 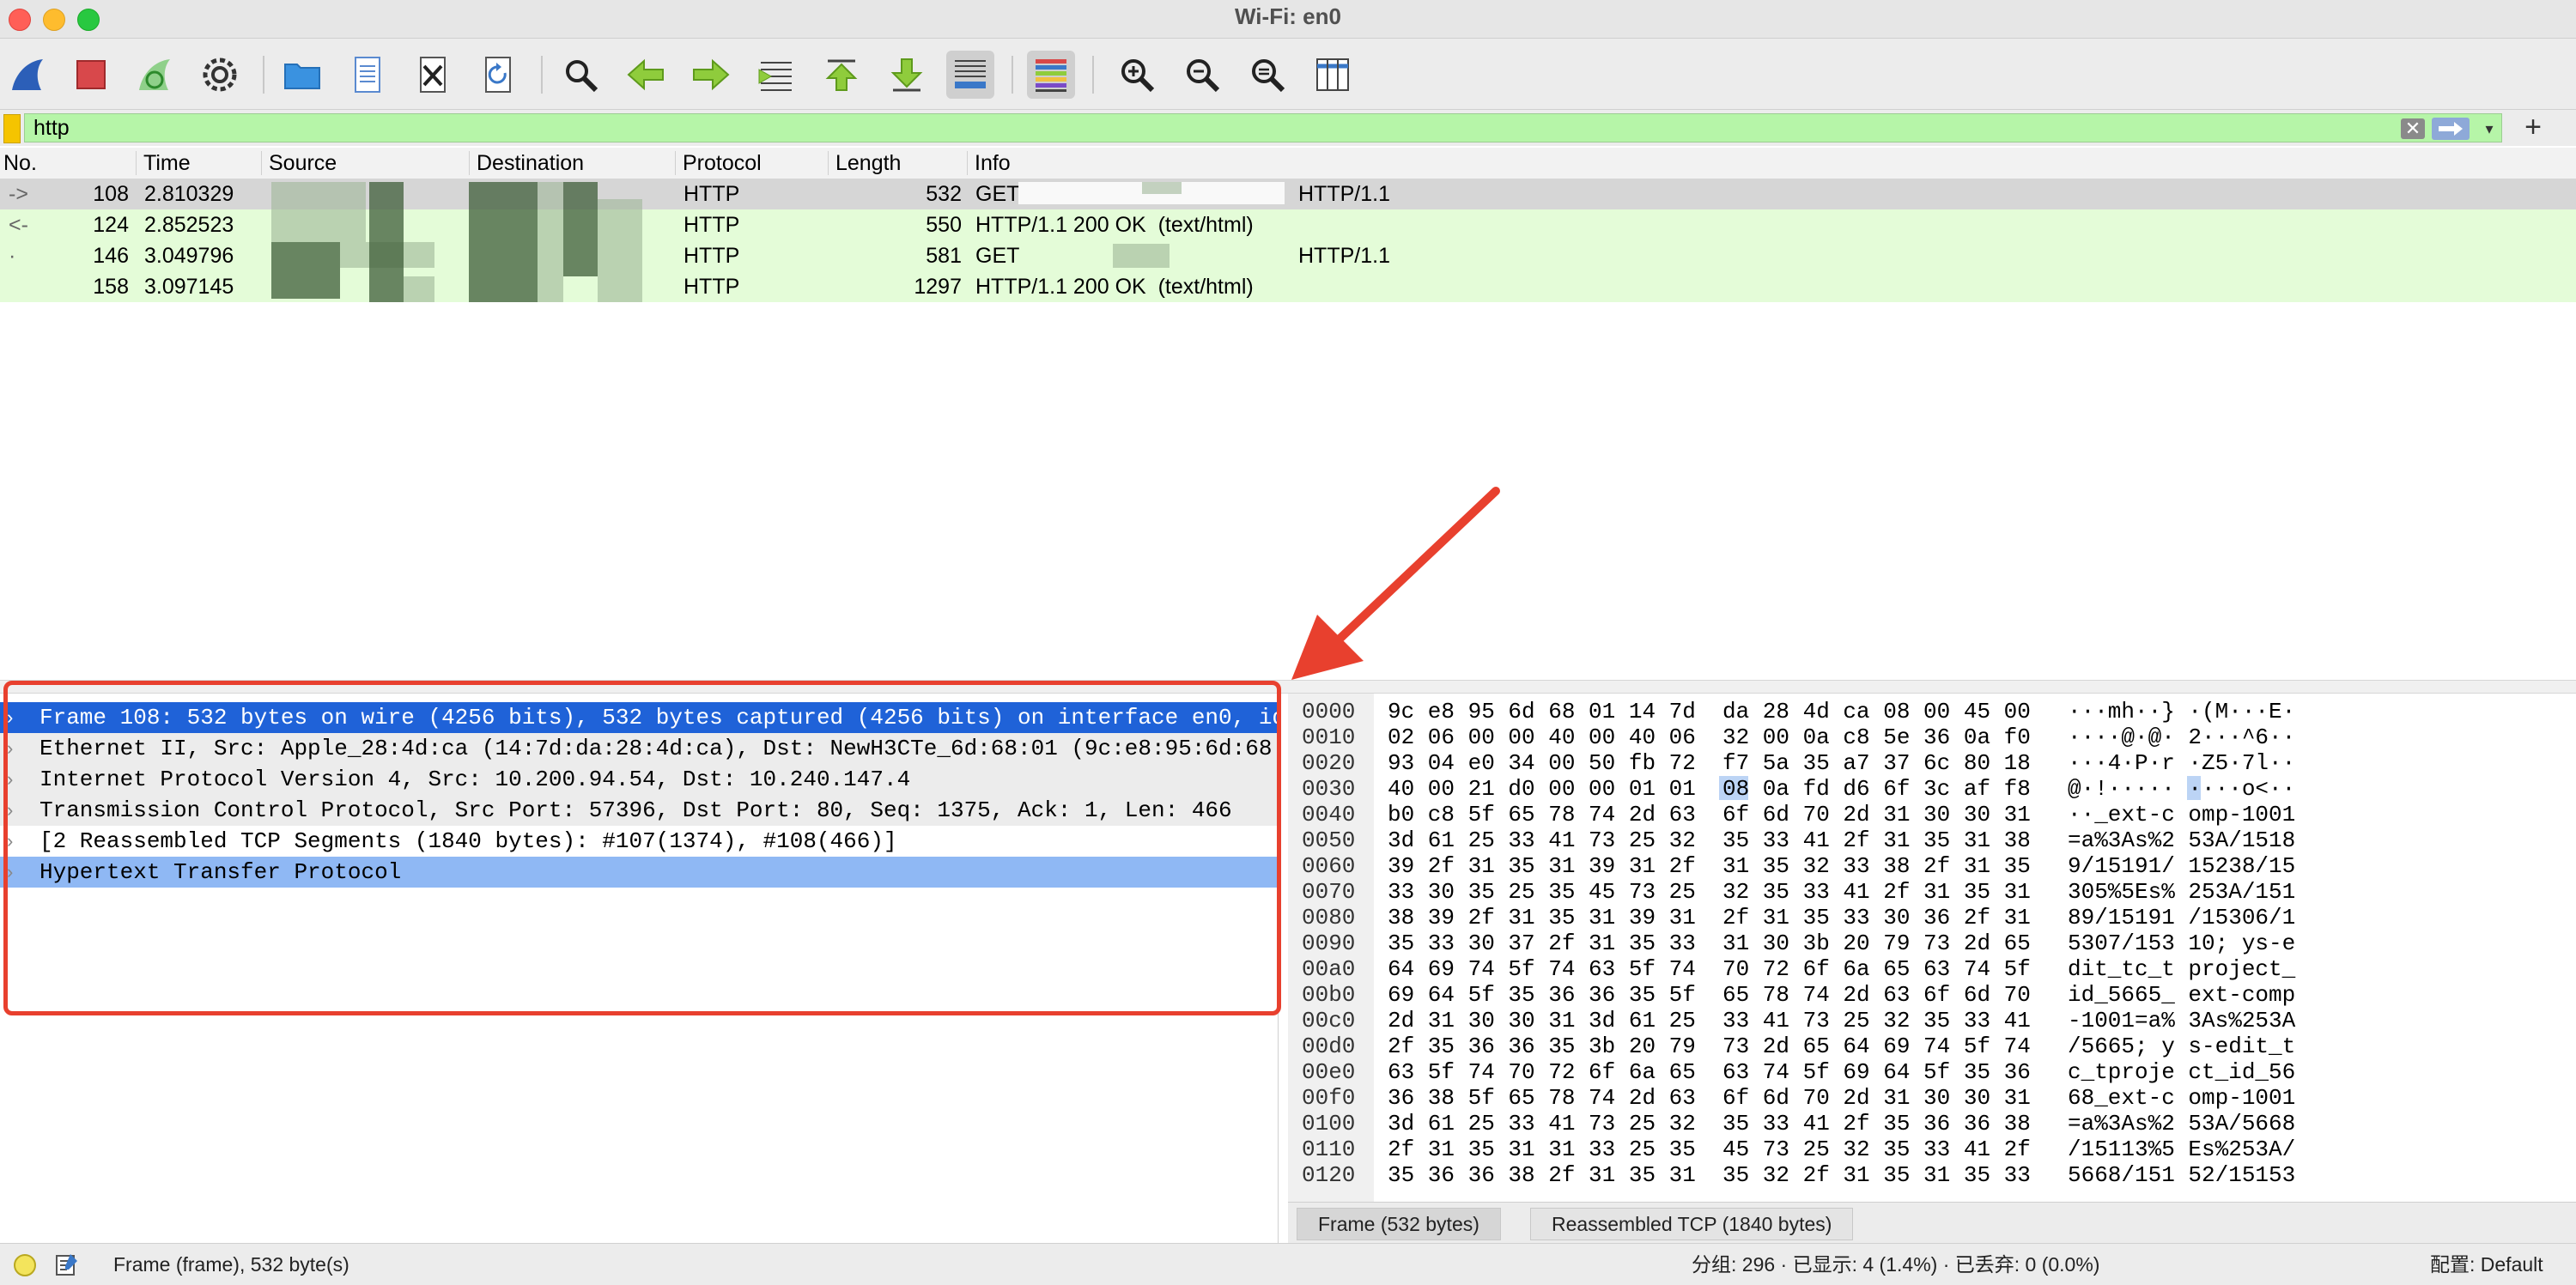 I want to click on byte-offset: 0050, so click(x=1329, y=840).